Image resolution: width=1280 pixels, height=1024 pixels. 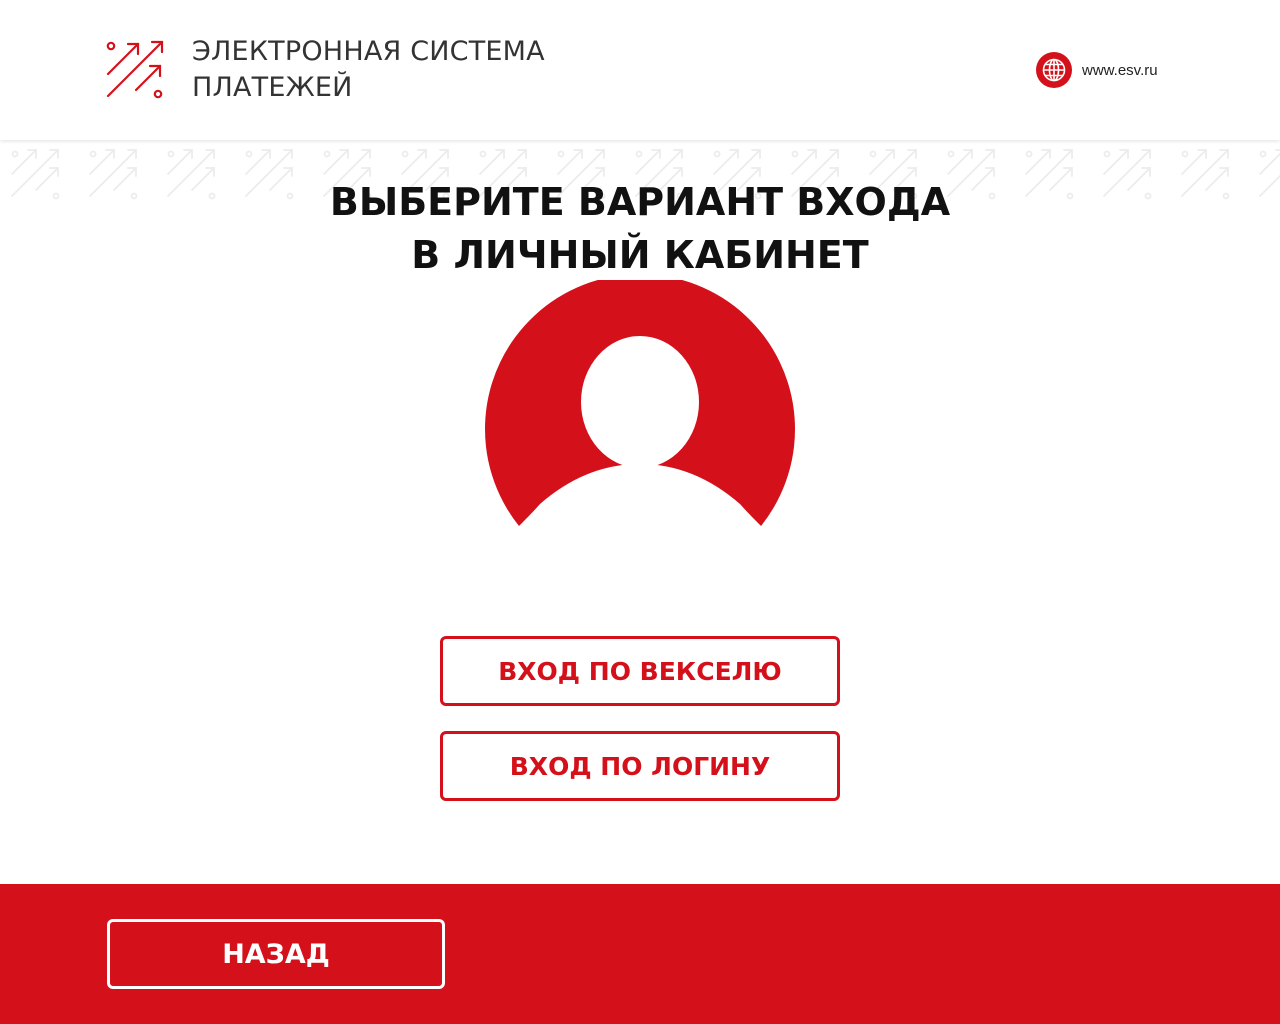 What do you see at coordinates (368, 70) in the screenshot?
I see `brand-name: ЭЛЕКТРОННАЯ СИСТЕМА ПЛАТЕЖЕЙ` at bounding box center [368, 70].